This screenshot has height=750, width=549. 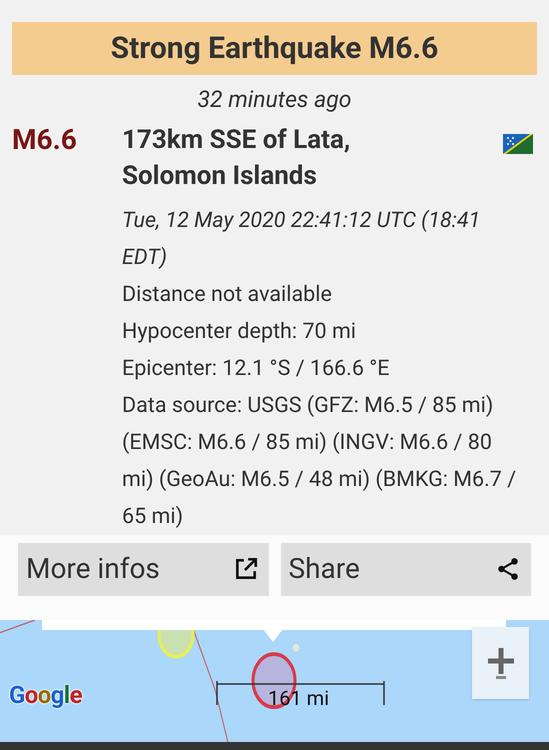 What do you see at coordinates (45, 695) in the screenshot?
I see `attribution: Google` at bounding box center [45, 695].